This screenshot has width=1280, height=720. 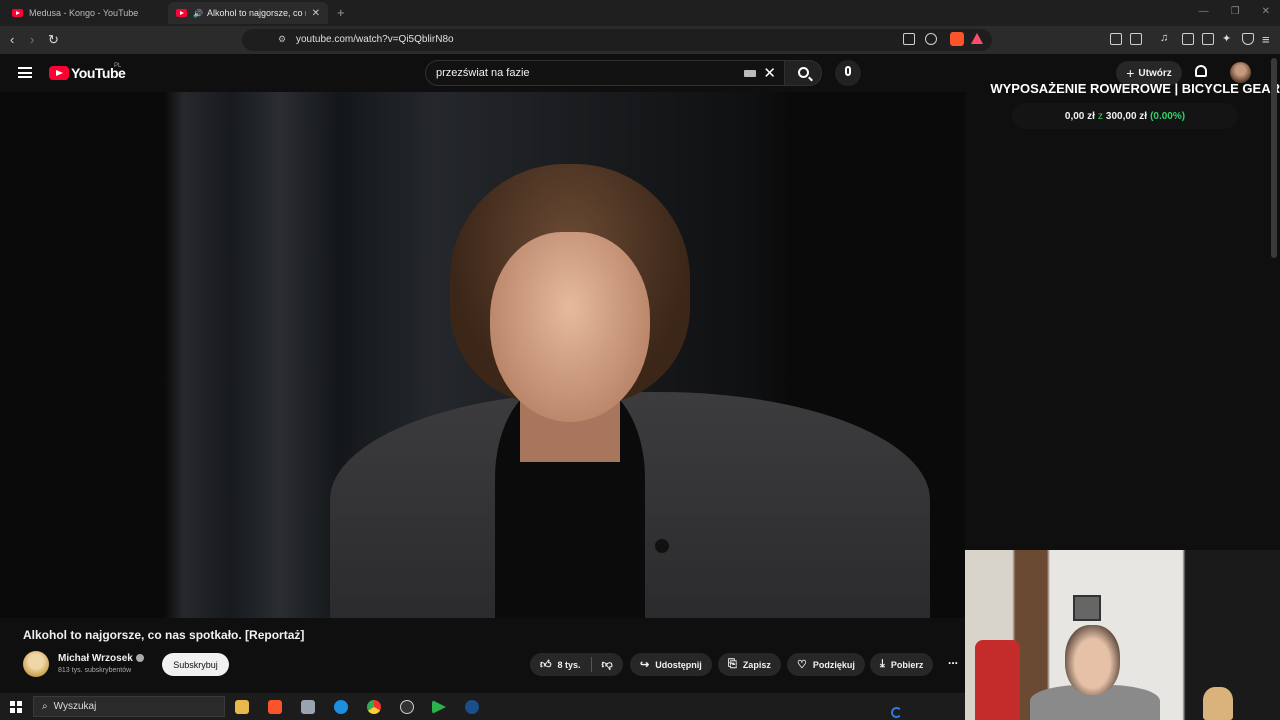 What do you see at coordinates (1130, 73) in the screenshot?
I see `plus-icon: +` at bounding box center [1130, 73].